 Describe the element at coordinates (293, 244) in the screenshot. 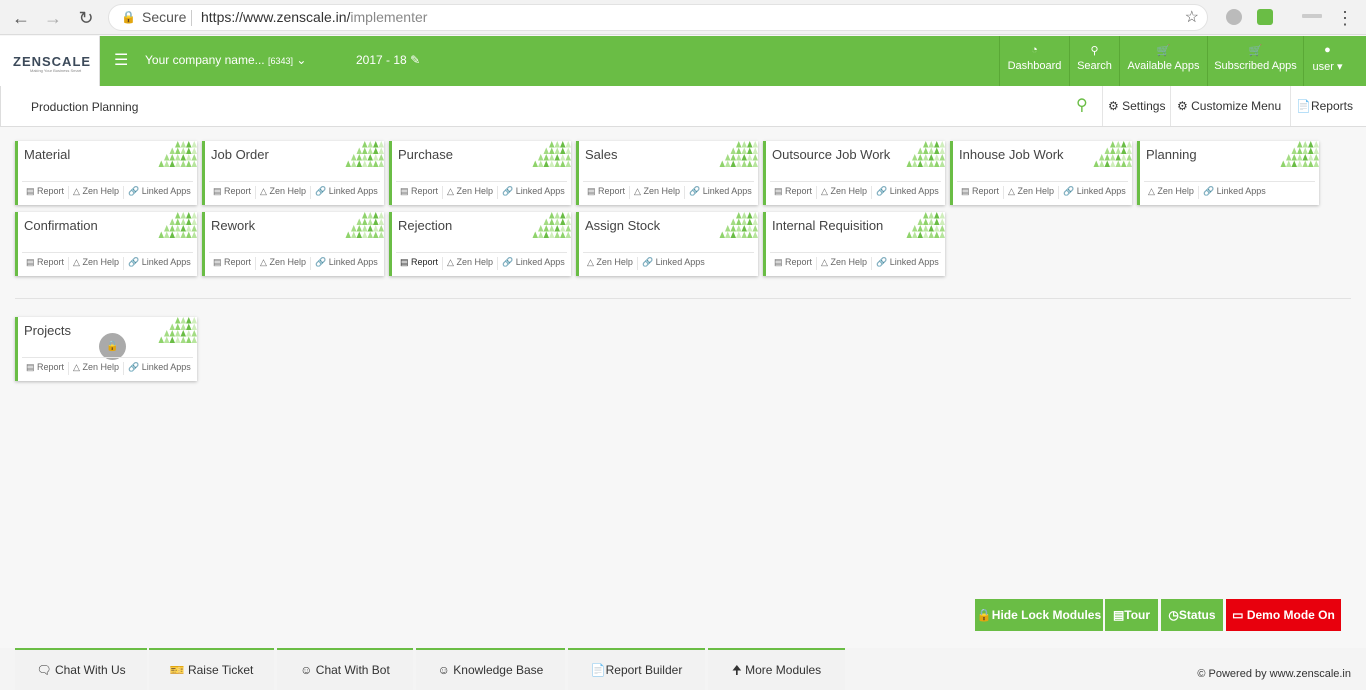

I see `module-card: Rework ▤ Report △ Zen Help 🔗 Linked Apps` at that location.